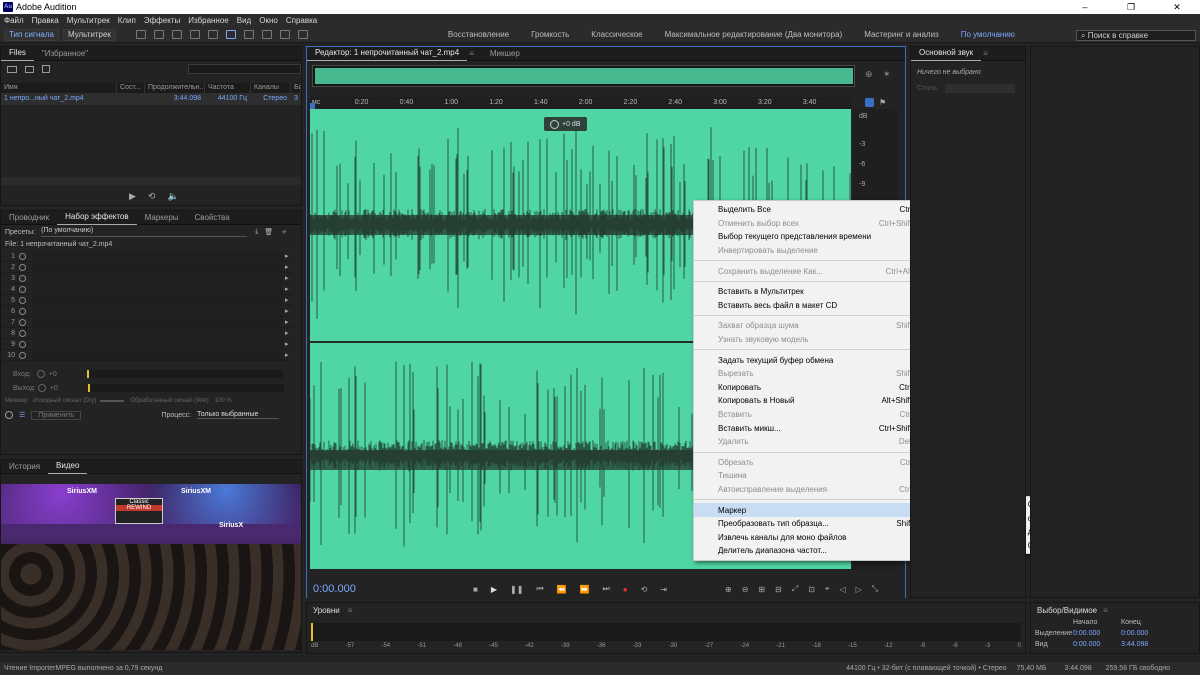 Image resolution: width=1200 pixels, height=675 pixels. Describe the element at coordinates (778, 589) in the screenshot. I see `zoom-out-time-icon: ⊟` at that location.